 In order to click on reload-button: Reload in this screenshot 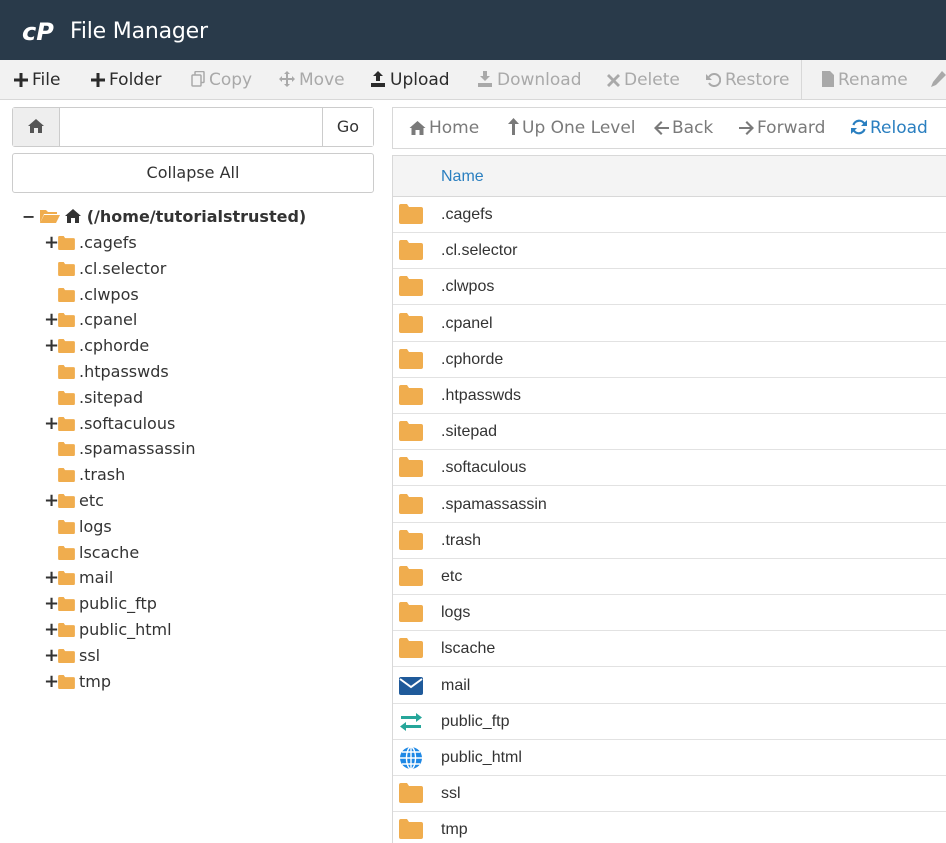, I will do `click(889, 128)`.